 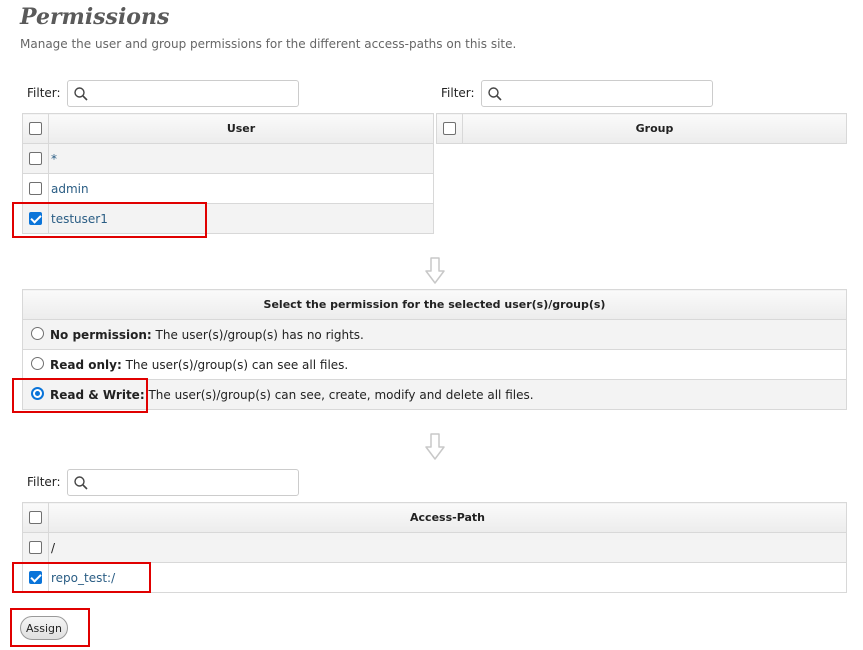 I want to click on group-select-all-cell, so click(x=449, y=128).